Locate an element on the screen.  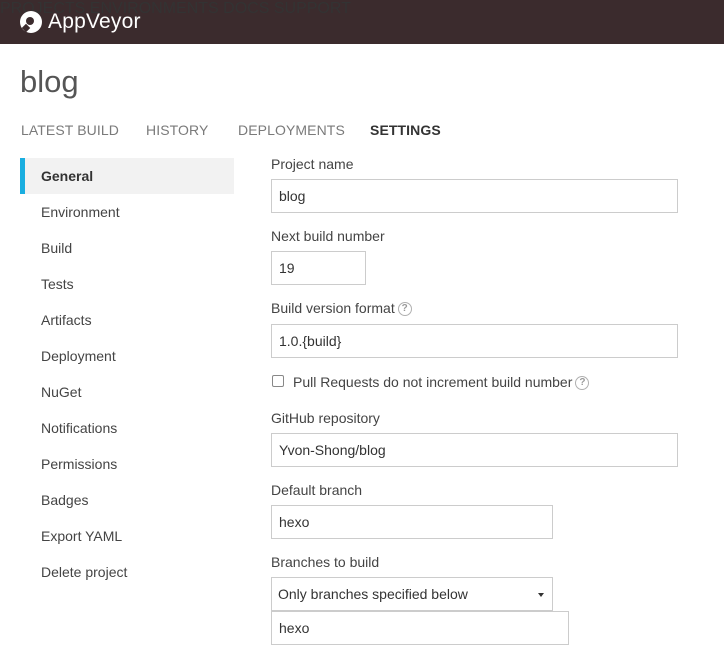
sidebar-item-permissions: Permissions is located at coordinates (127, 464).